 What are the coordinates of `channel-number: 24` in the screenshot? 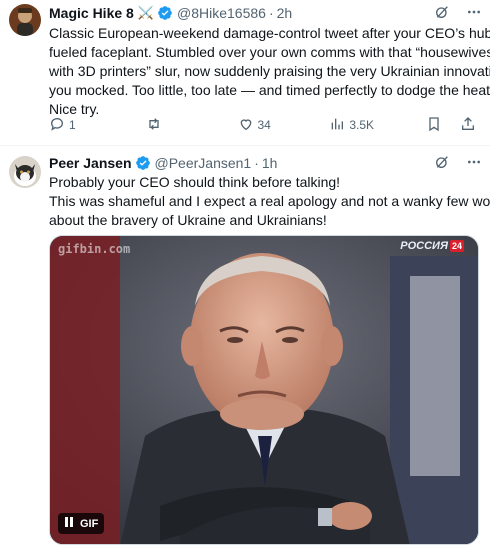 It's located at (456, 246).